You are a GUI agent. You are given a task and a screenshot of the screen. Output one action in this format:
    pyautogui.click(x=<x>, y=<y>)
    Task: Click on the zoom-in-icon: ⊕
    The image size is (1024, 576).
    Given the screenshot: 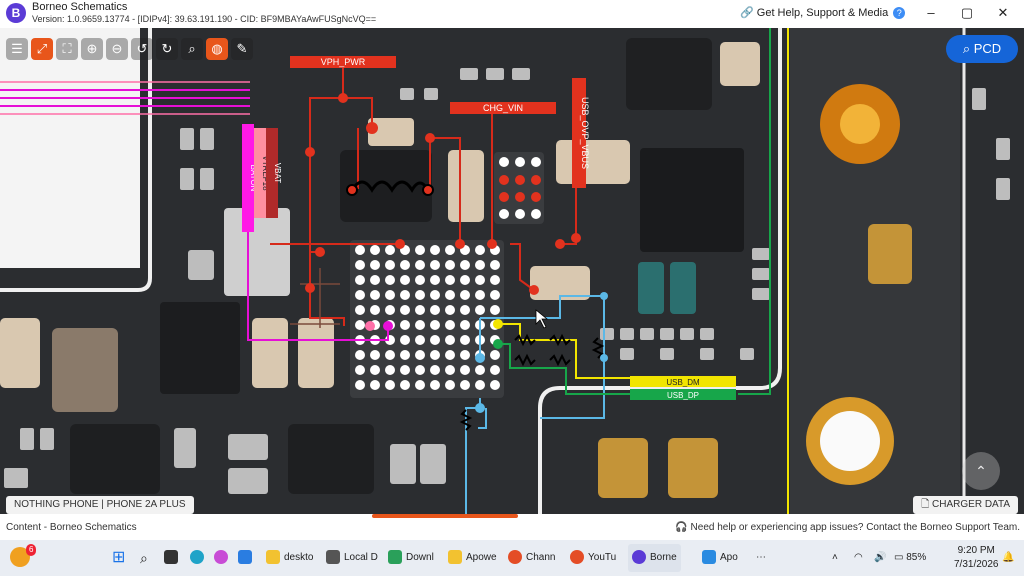 What is the action you would take?
    pyautogui.click(x=92, y=49)
    